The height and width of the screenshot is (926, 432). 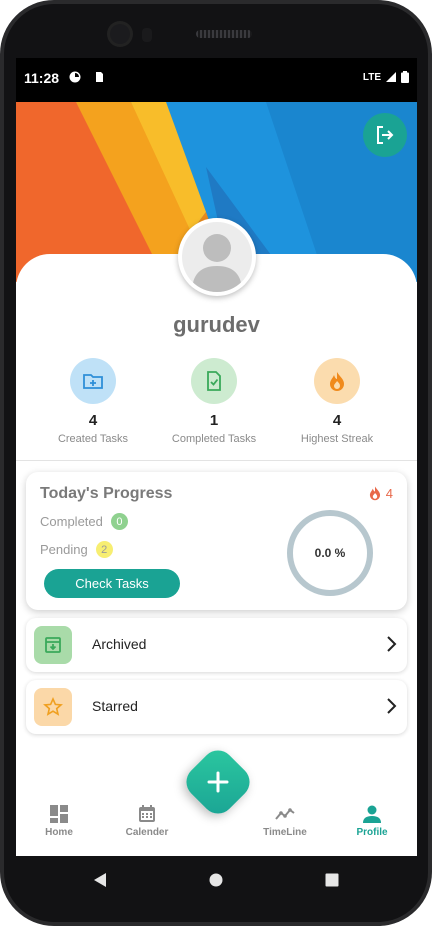 I want to click on stat-highest-streak: 4 Highest Streak, so click(x=337, y=401).